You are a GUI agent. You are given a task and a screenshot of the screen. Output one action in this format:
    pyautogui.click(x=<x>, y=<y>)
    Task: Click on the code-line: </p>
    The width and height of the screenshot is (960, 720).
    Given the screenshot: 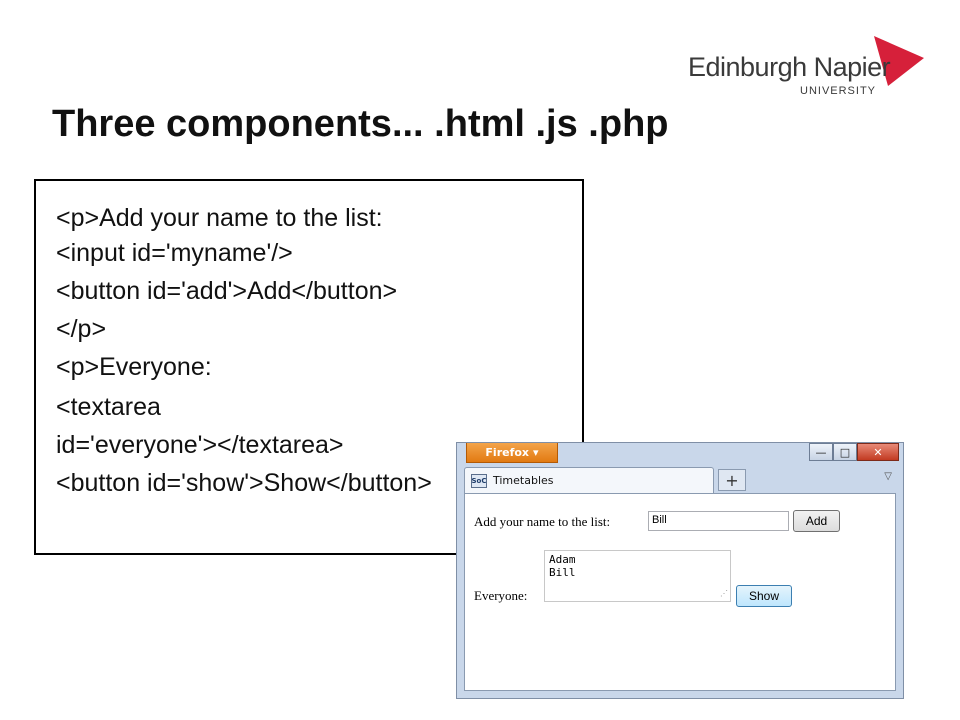 What is the action you would take?
    pyautogui.click(x=81, y=329)
    